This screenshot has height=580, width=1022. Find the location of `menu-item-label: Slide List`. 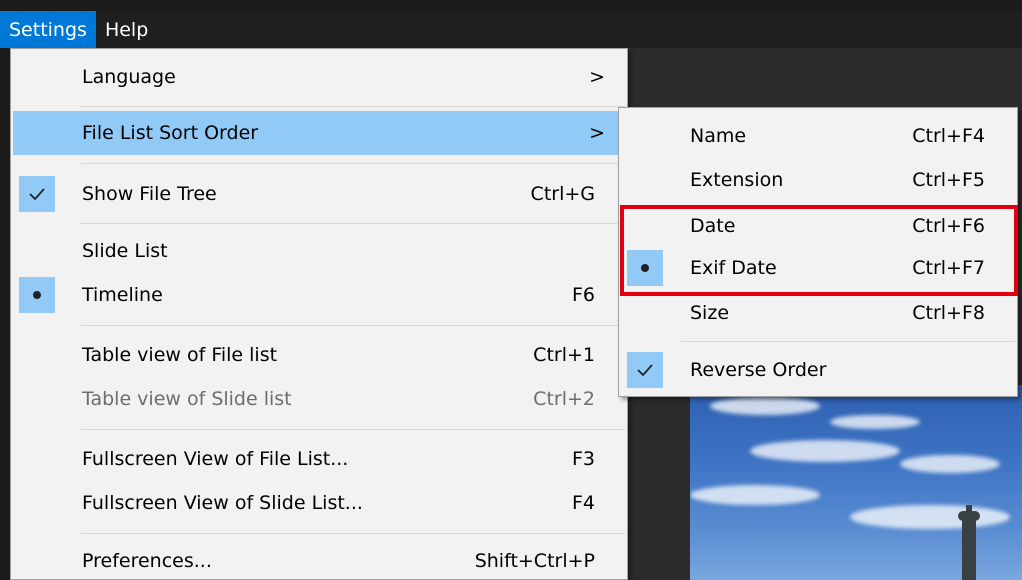

menu-item-label: Slide List is located at coordinates (125, 251).